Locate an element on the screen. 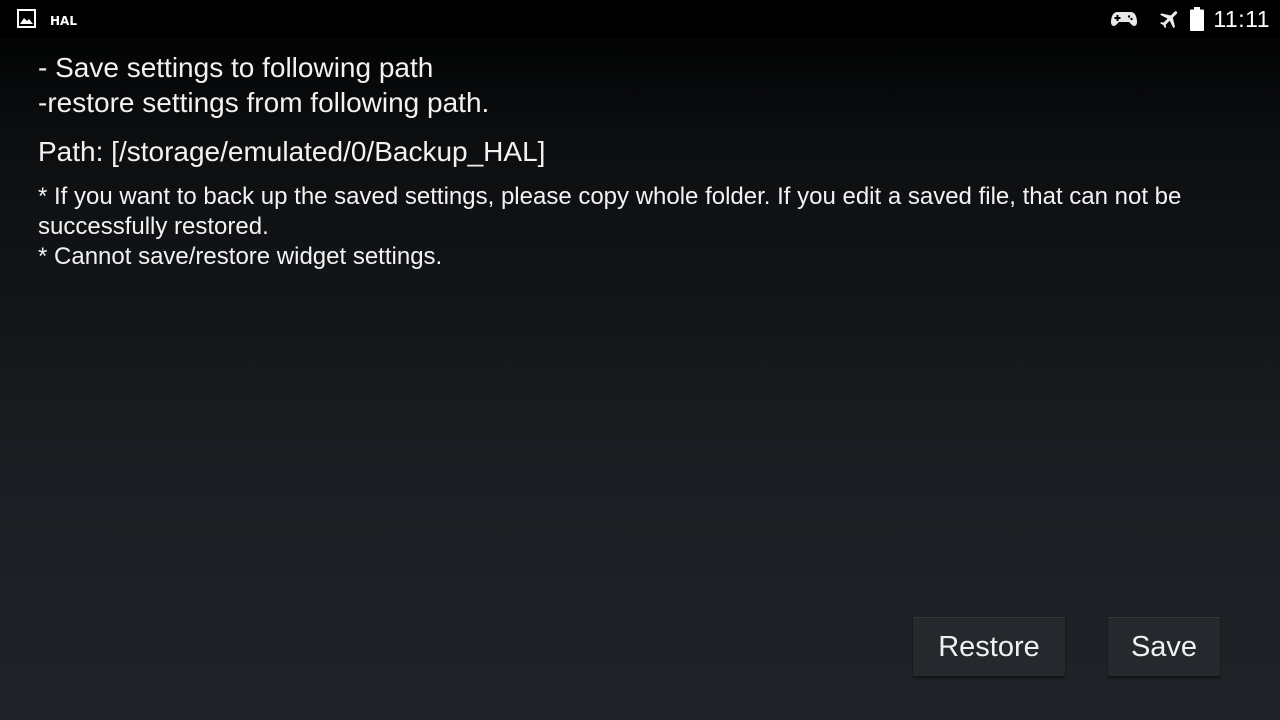  status-icons: 11:11 is located at coordinates (1190, 19).